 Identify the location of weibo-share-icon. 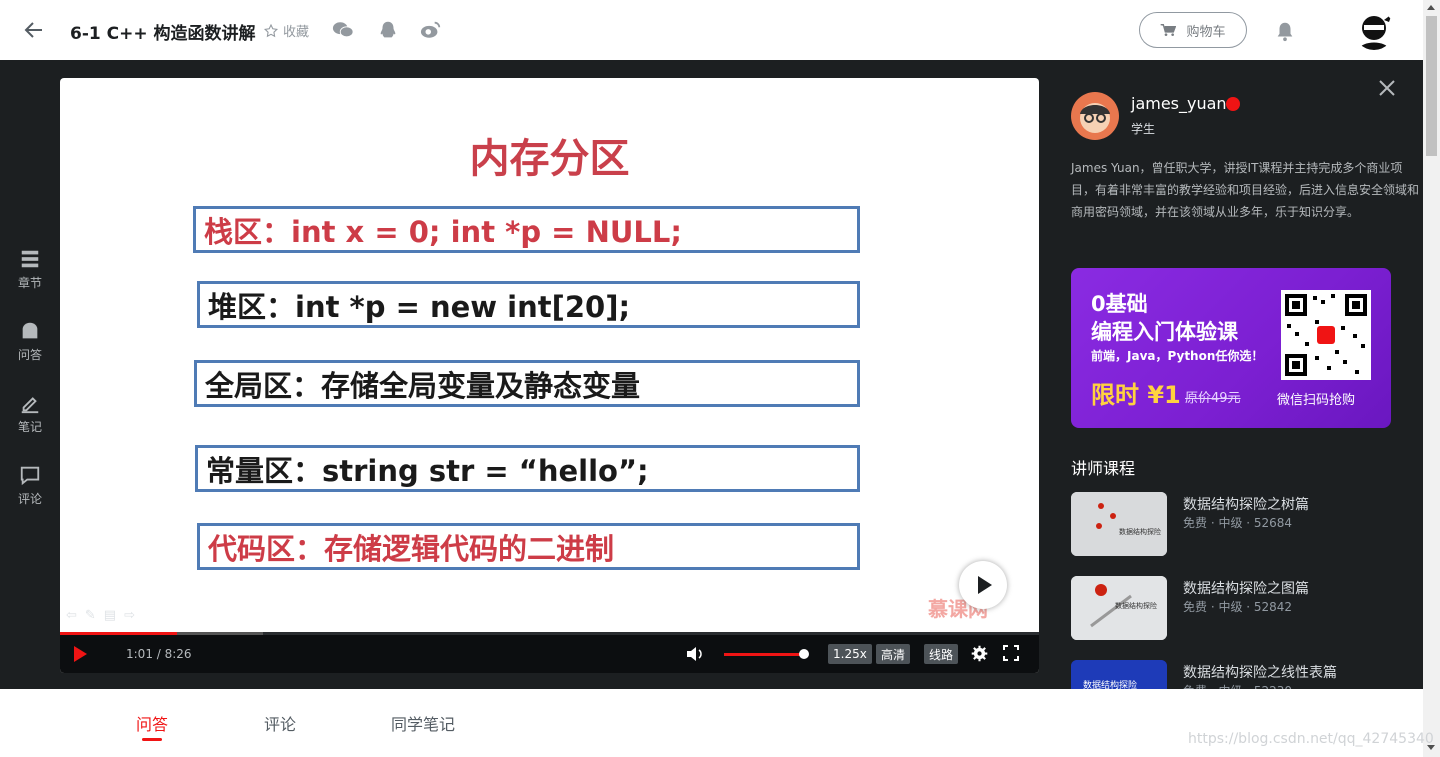
(431, 30).